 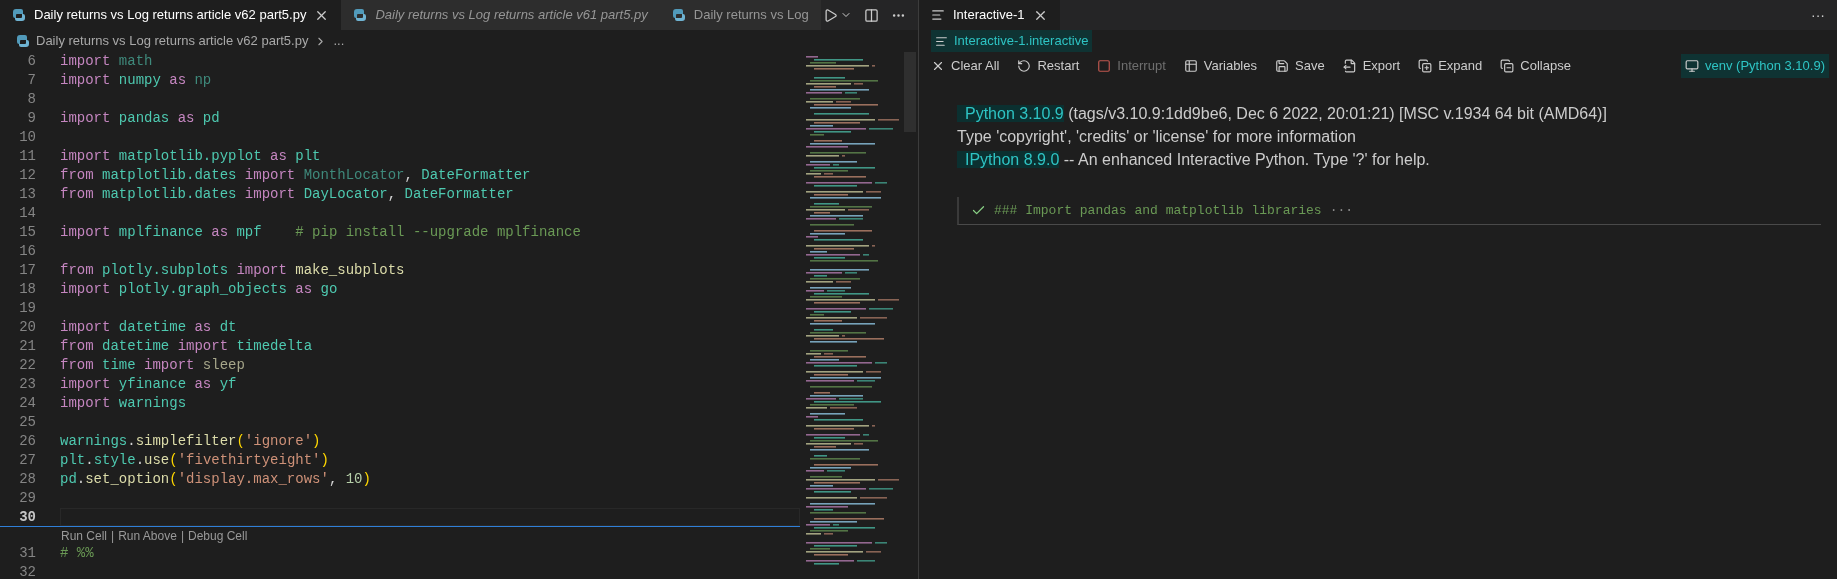 I want to click on line-number: 9, so click(x=31, y=118).